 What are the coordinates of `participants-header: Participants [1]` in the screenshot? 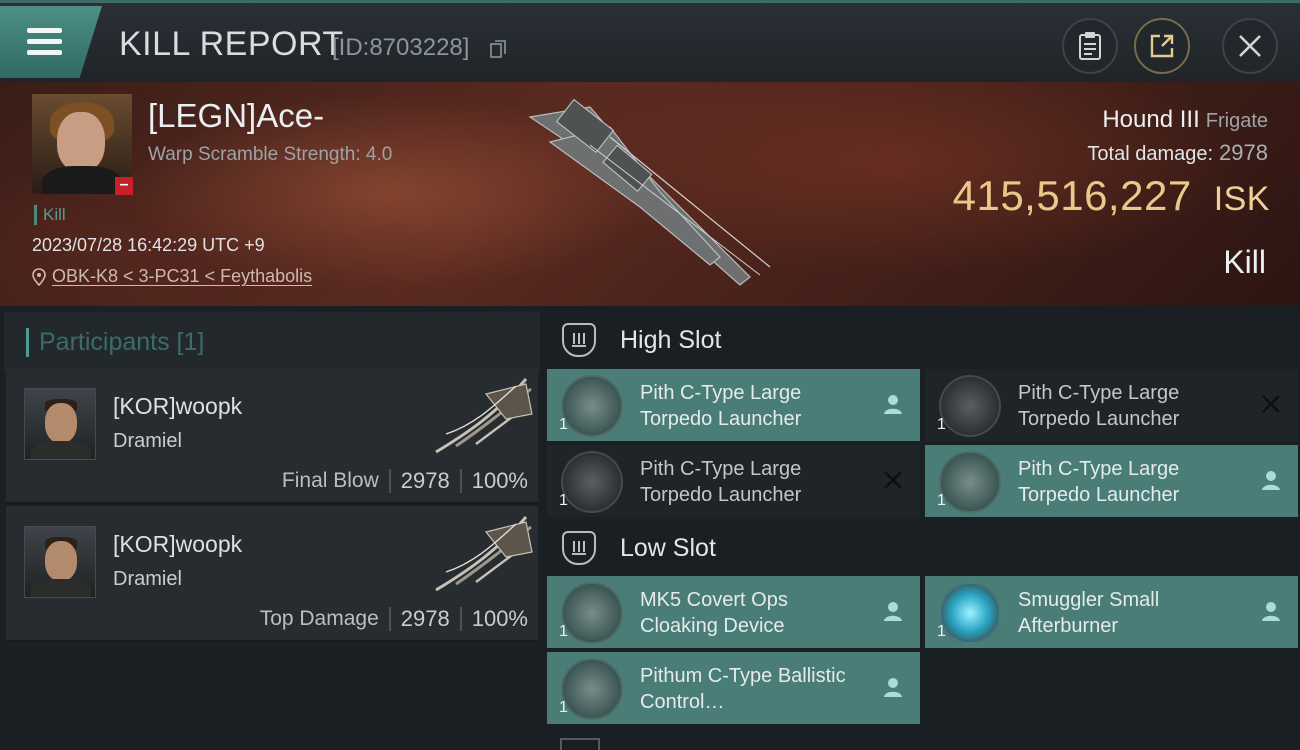 It's located at (272, 342).